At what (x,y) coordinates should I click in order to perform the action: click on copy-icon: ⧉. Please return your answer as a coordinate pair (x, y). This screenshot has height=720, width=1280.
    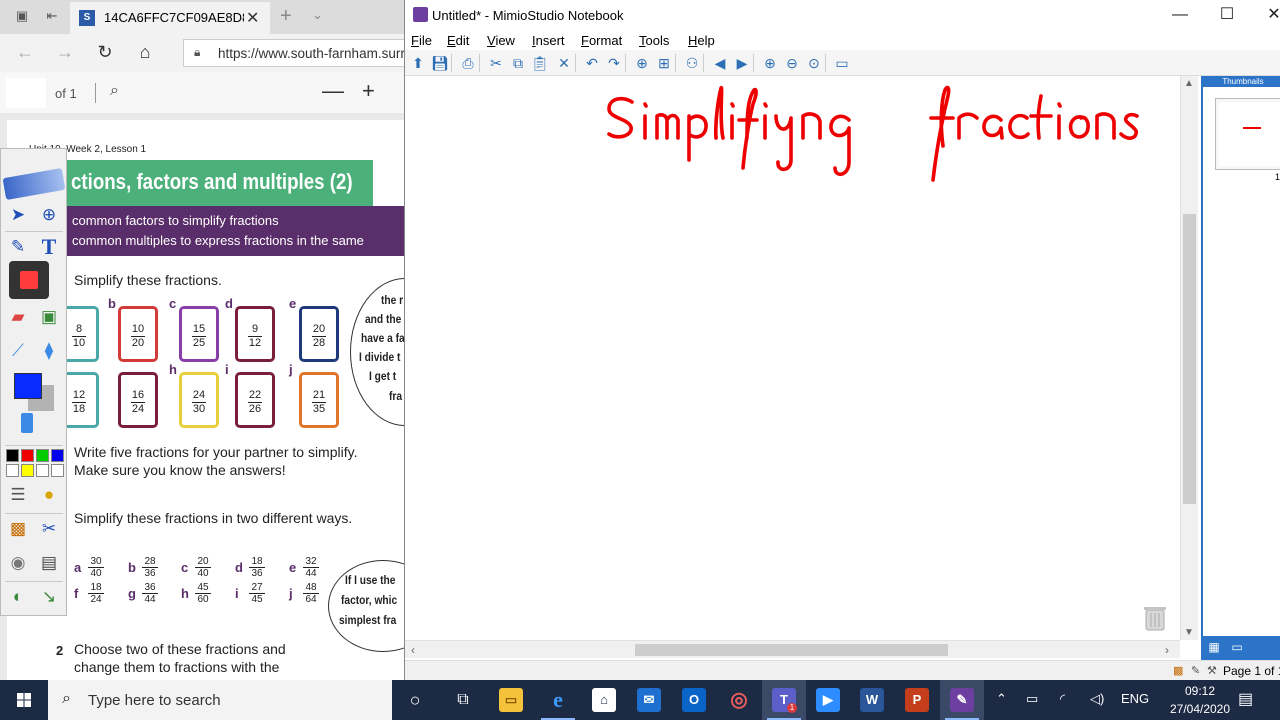
    Looking at the image, I should click on (518, 63).